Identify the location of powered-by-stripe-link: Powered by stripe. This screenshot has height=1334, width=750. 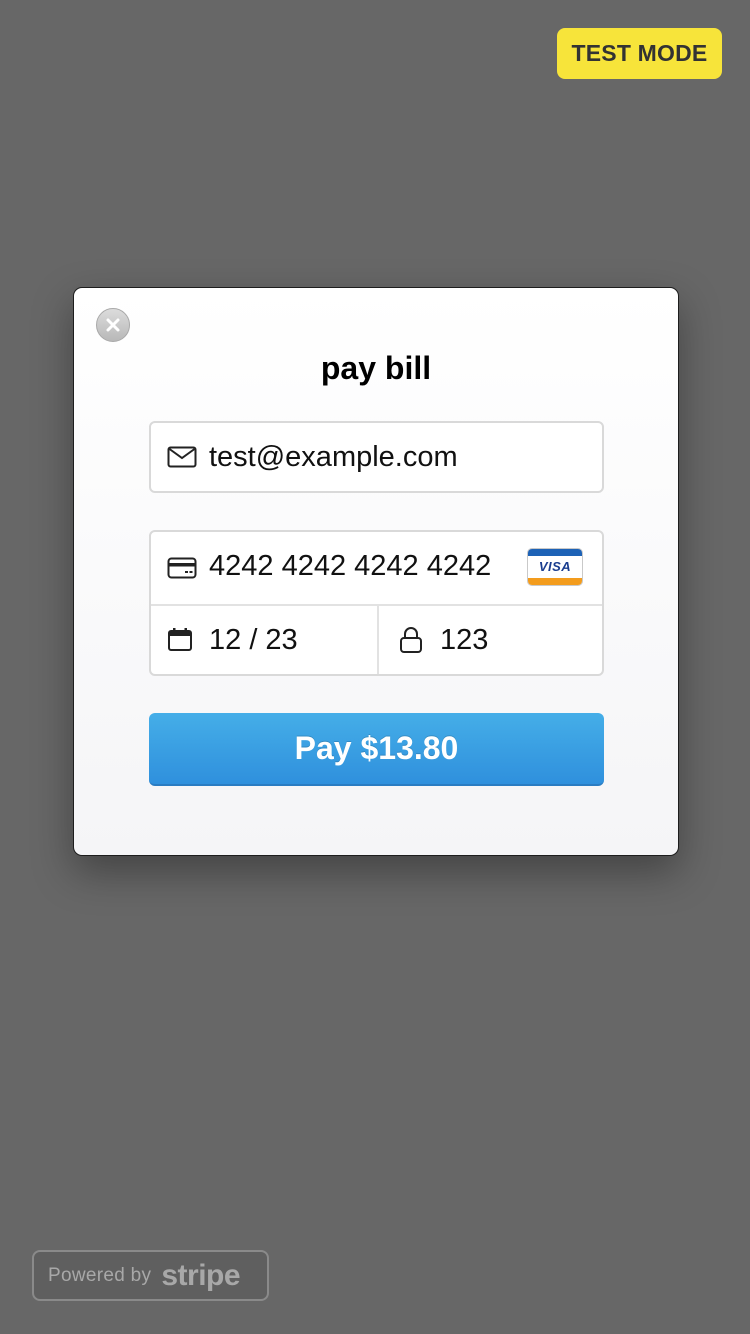
(150, 1275).